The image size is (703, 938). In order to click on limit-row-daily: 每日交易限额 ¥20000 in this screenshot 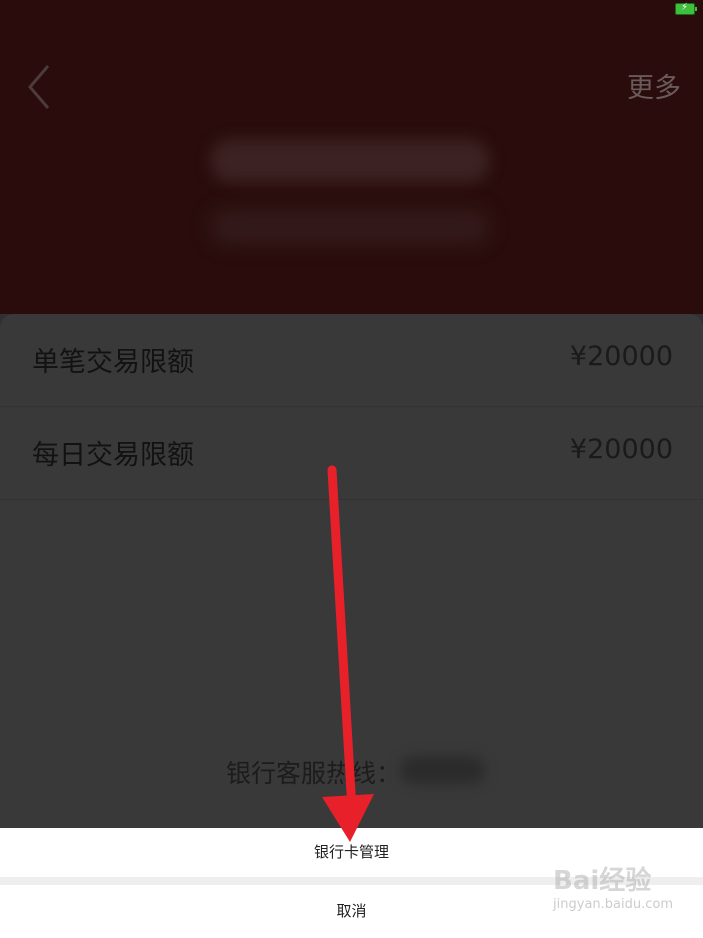, I will do `click(351, 453)`.